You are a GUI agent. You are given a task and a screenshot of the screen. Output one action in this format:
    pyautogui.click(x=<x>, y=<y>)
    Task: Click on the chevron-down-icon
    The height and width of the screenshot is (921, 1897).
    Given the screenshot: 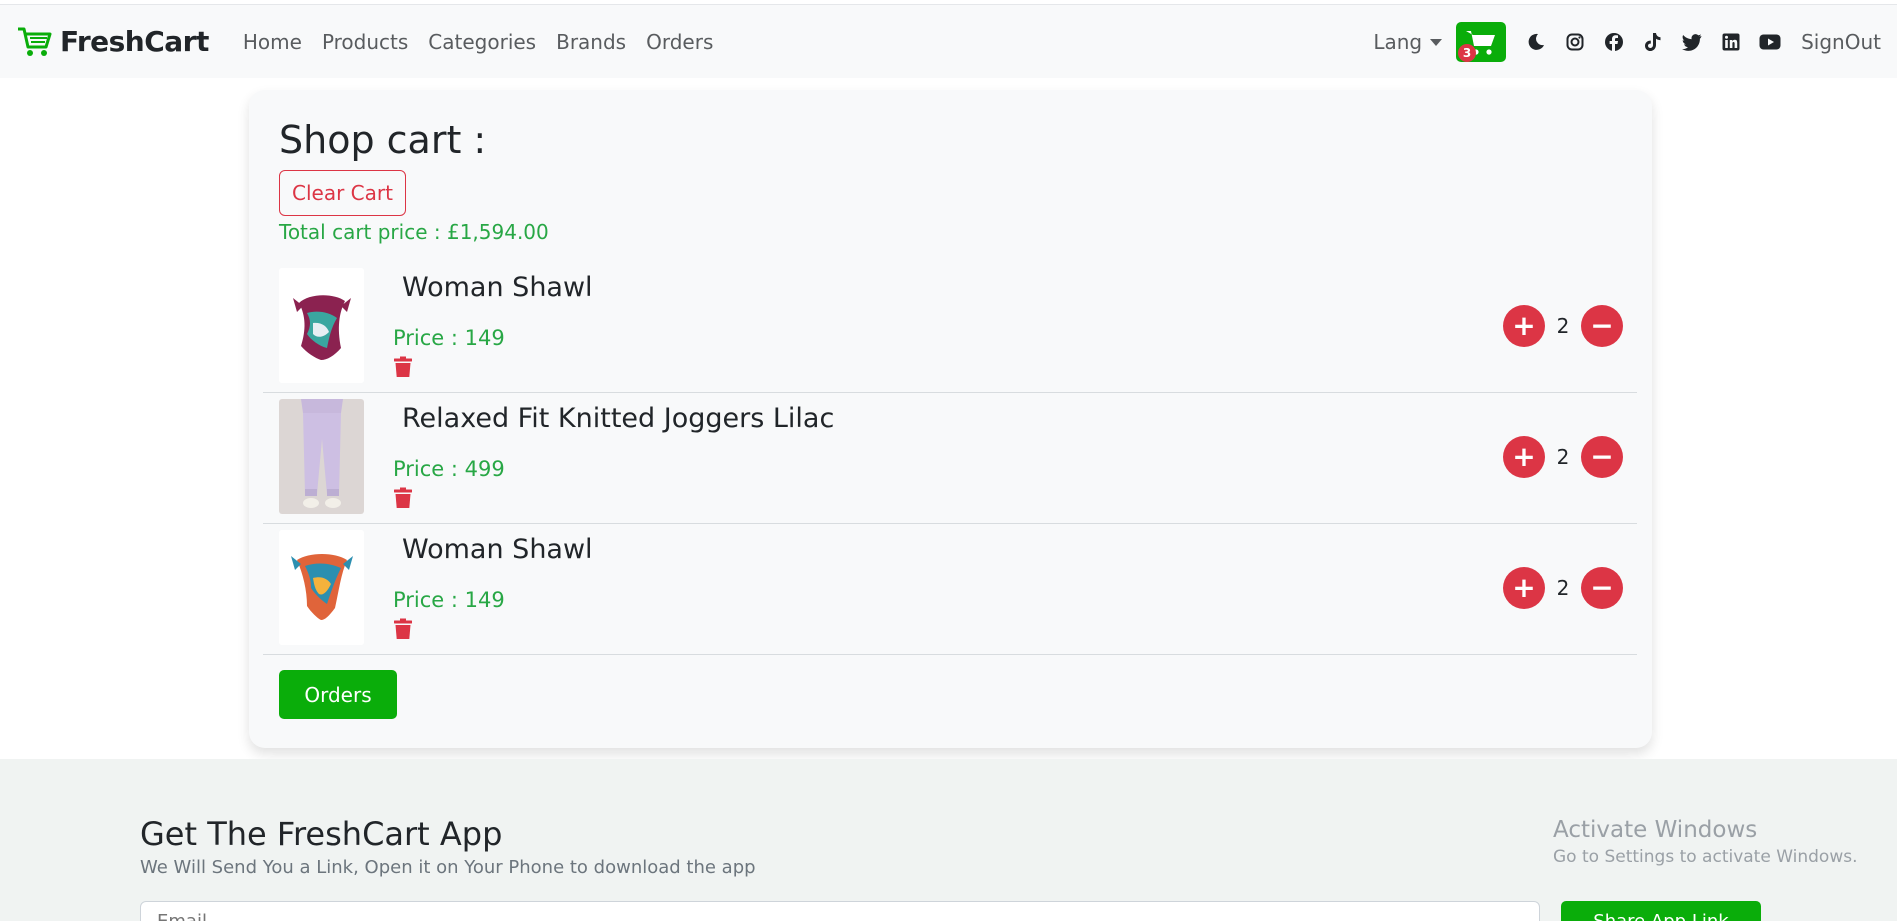 What is the action you would take?
    pyautogui.click(x=1436, y=42)
    